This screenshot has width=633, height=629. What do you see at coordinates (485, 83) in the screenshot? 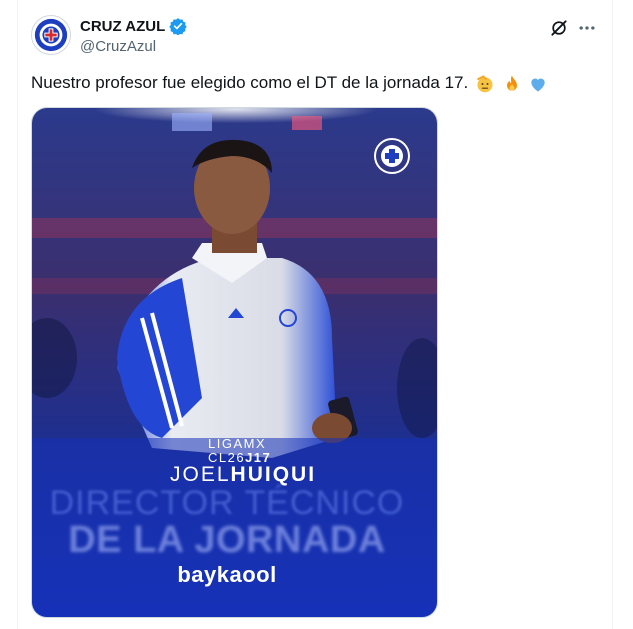
I see `saluting-face-icon` at bounding box center [485, 83].